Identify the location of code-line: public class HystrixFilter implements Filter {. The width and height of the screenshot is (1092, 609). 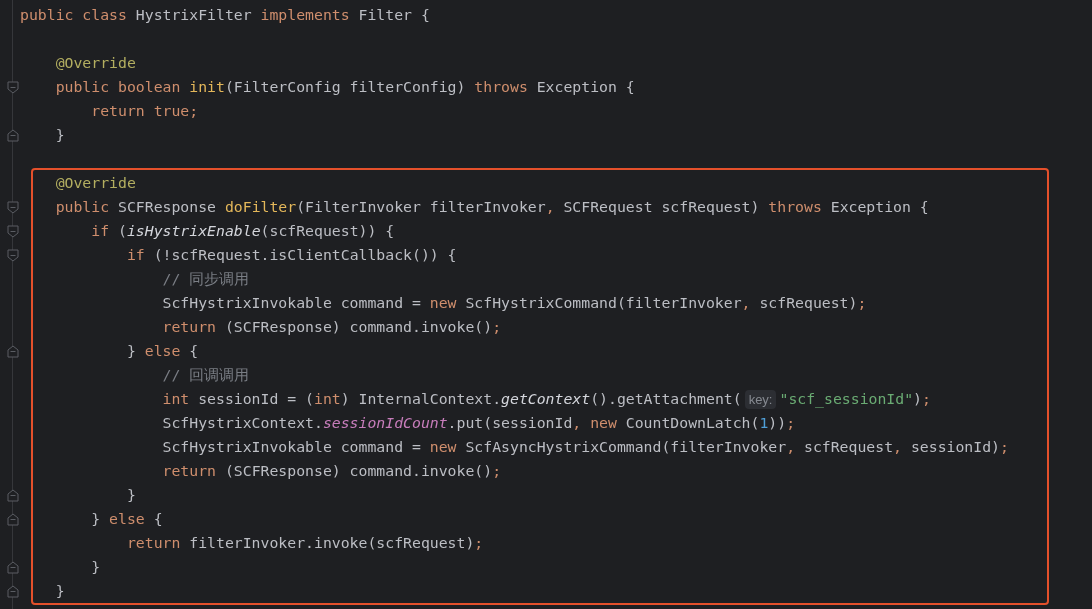
(225, 15).